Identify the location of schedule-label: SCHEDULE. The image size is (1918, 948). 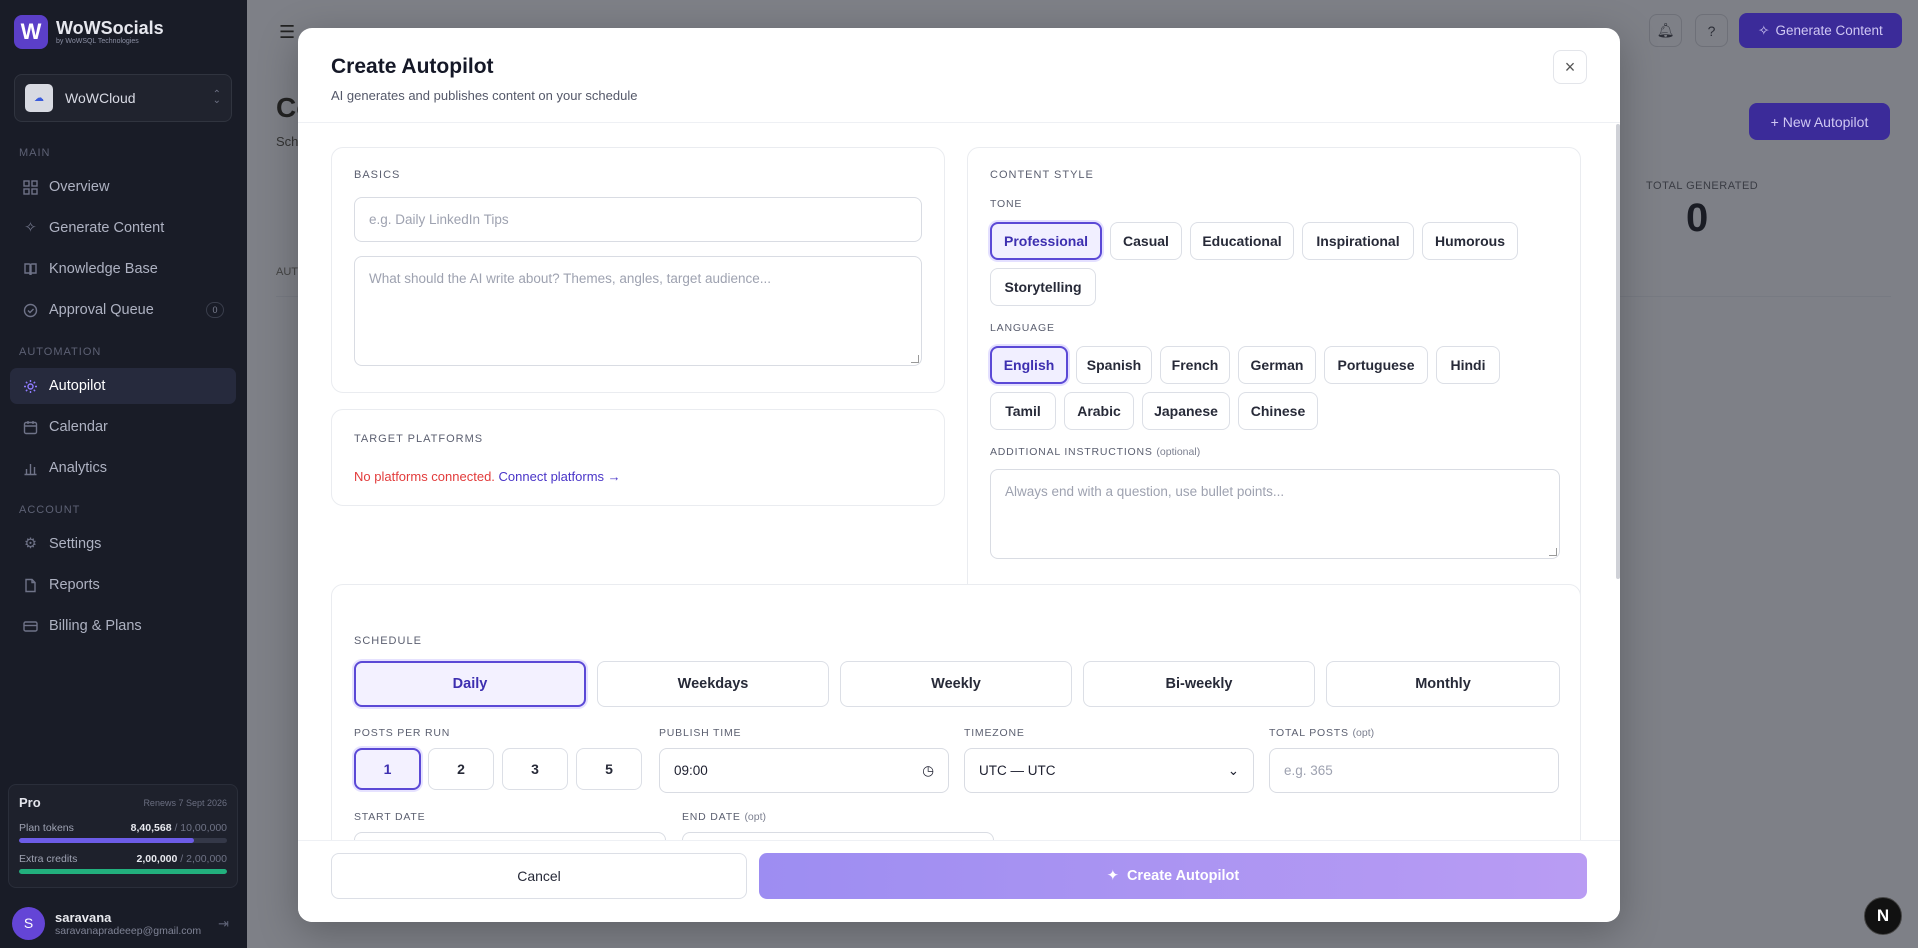
(388, 641).